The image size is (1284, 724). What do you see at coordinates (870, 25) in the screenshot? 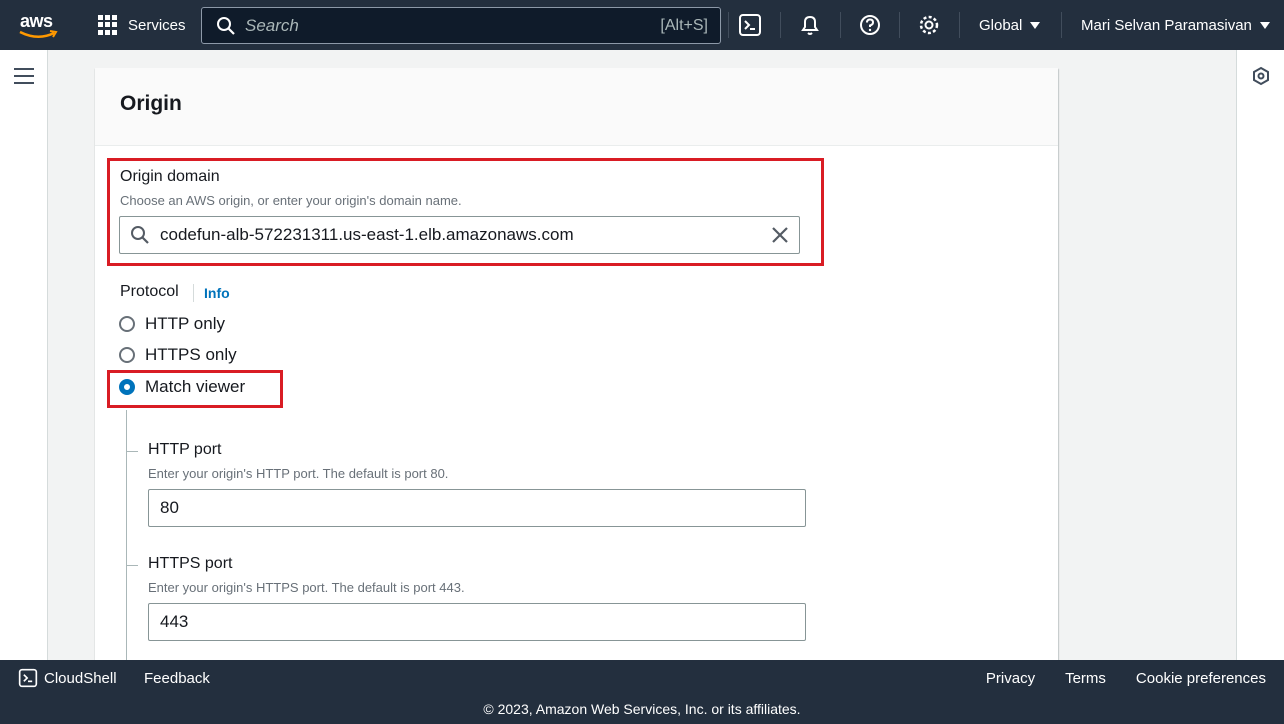
I see `help-icon` at bounding box center [870, 25].